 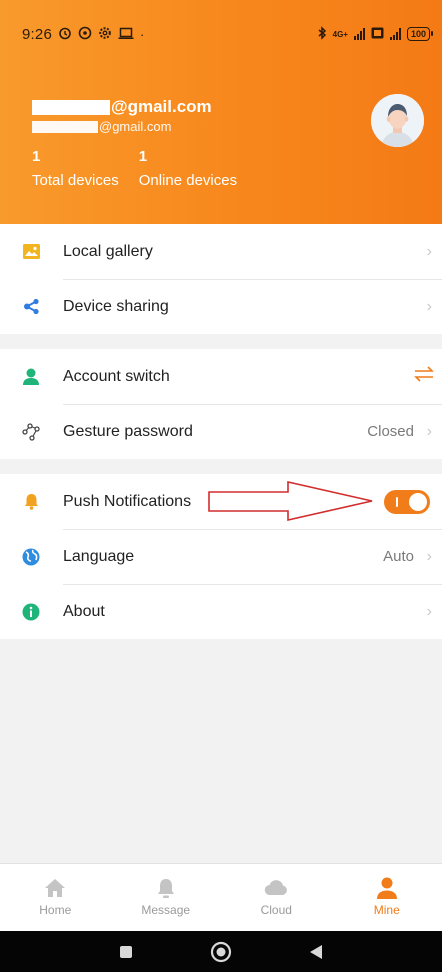 I want to click on image-icon, so click(x=31, y=252).